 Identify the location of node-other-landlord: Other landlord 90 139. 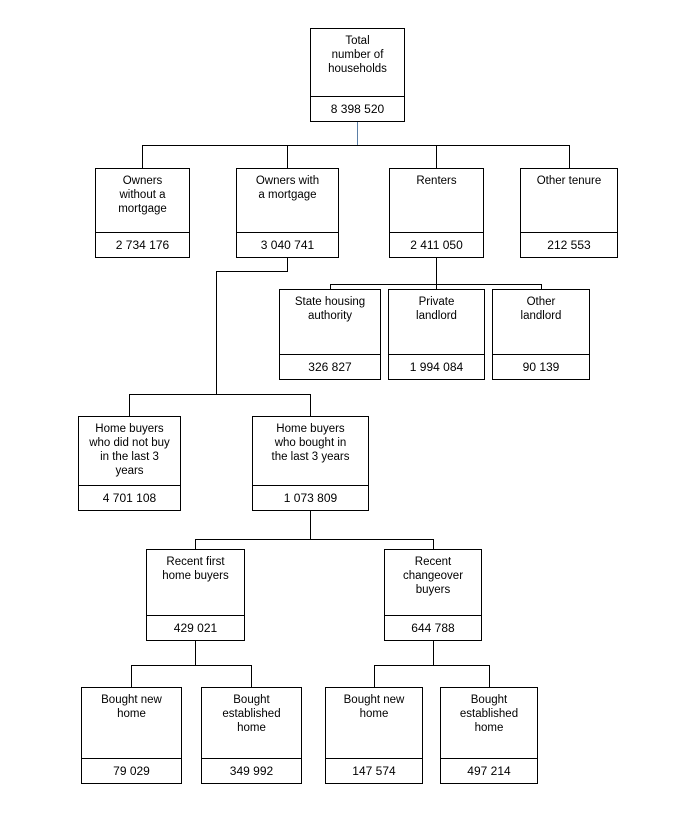
(541, 334).